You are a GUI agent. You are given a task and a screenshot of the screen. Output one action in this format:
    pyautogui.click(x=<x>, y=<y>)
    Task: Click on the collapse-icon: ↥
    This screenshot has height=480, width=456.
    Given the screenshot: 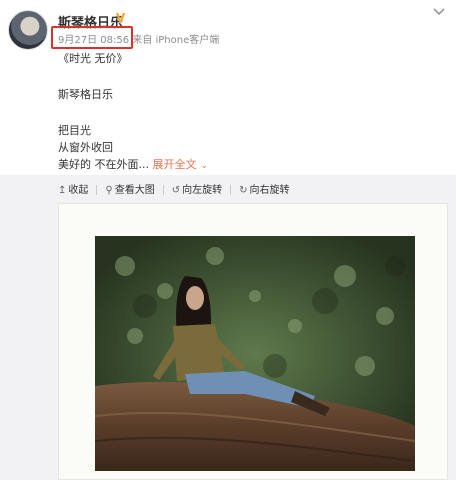 What is the action you would take?
    pyautogui.click(x=62, y=190)
    